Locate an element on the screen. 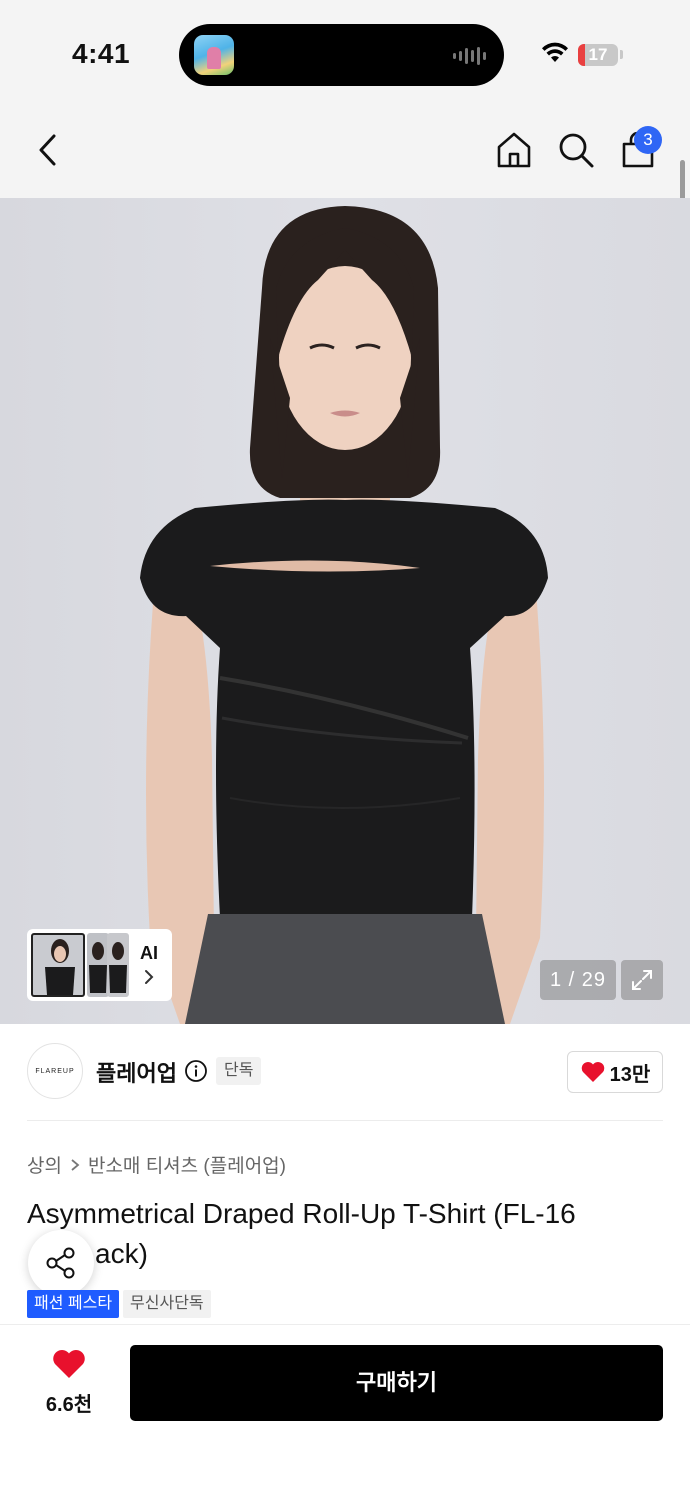 The width and height of the screenshot is (690, 1500). musinsa-exclusive-tag: 무신사단독 is located at coordinates (167, 1304).